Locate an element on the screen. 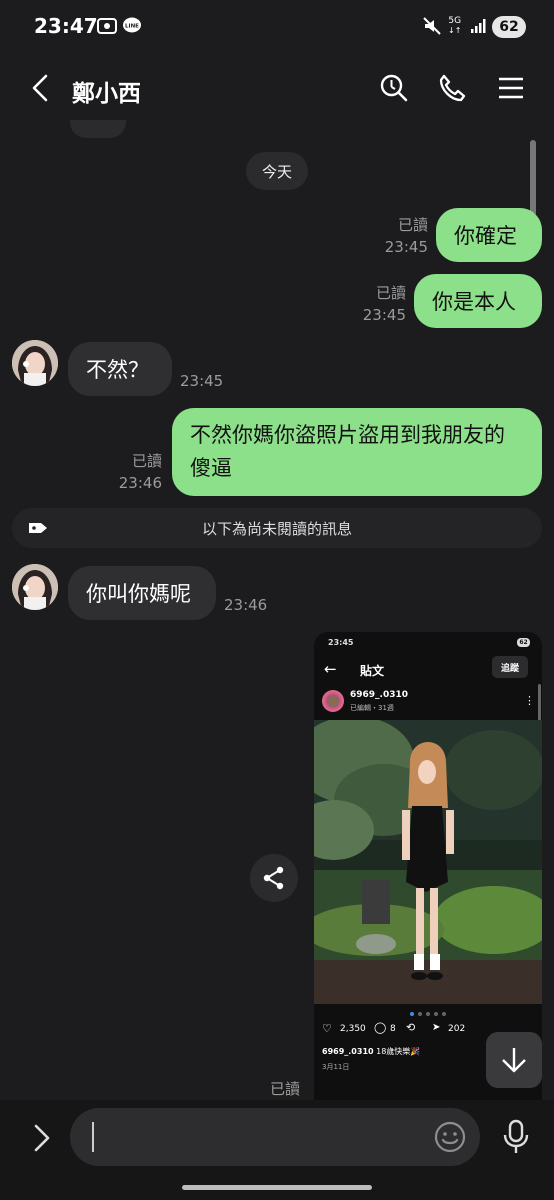  mute-icon is located at coordinates (432, 26).